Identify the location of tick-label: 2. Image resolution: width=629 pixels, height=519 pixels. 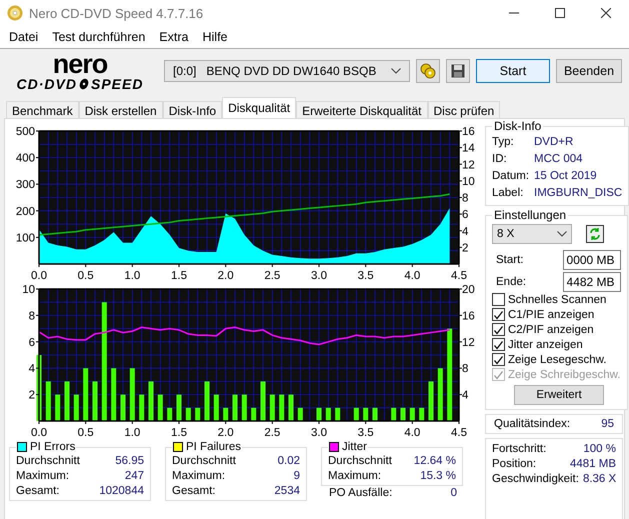
(465, 248).